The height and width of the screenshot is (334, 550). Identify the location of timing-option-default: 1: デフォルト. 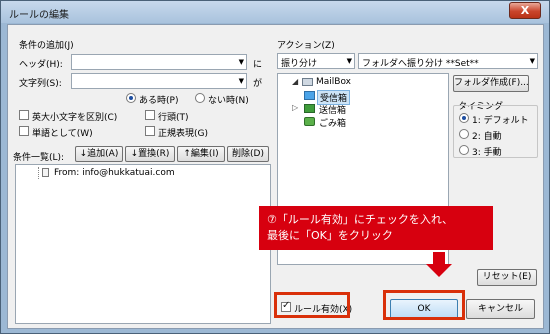
(500, 121).